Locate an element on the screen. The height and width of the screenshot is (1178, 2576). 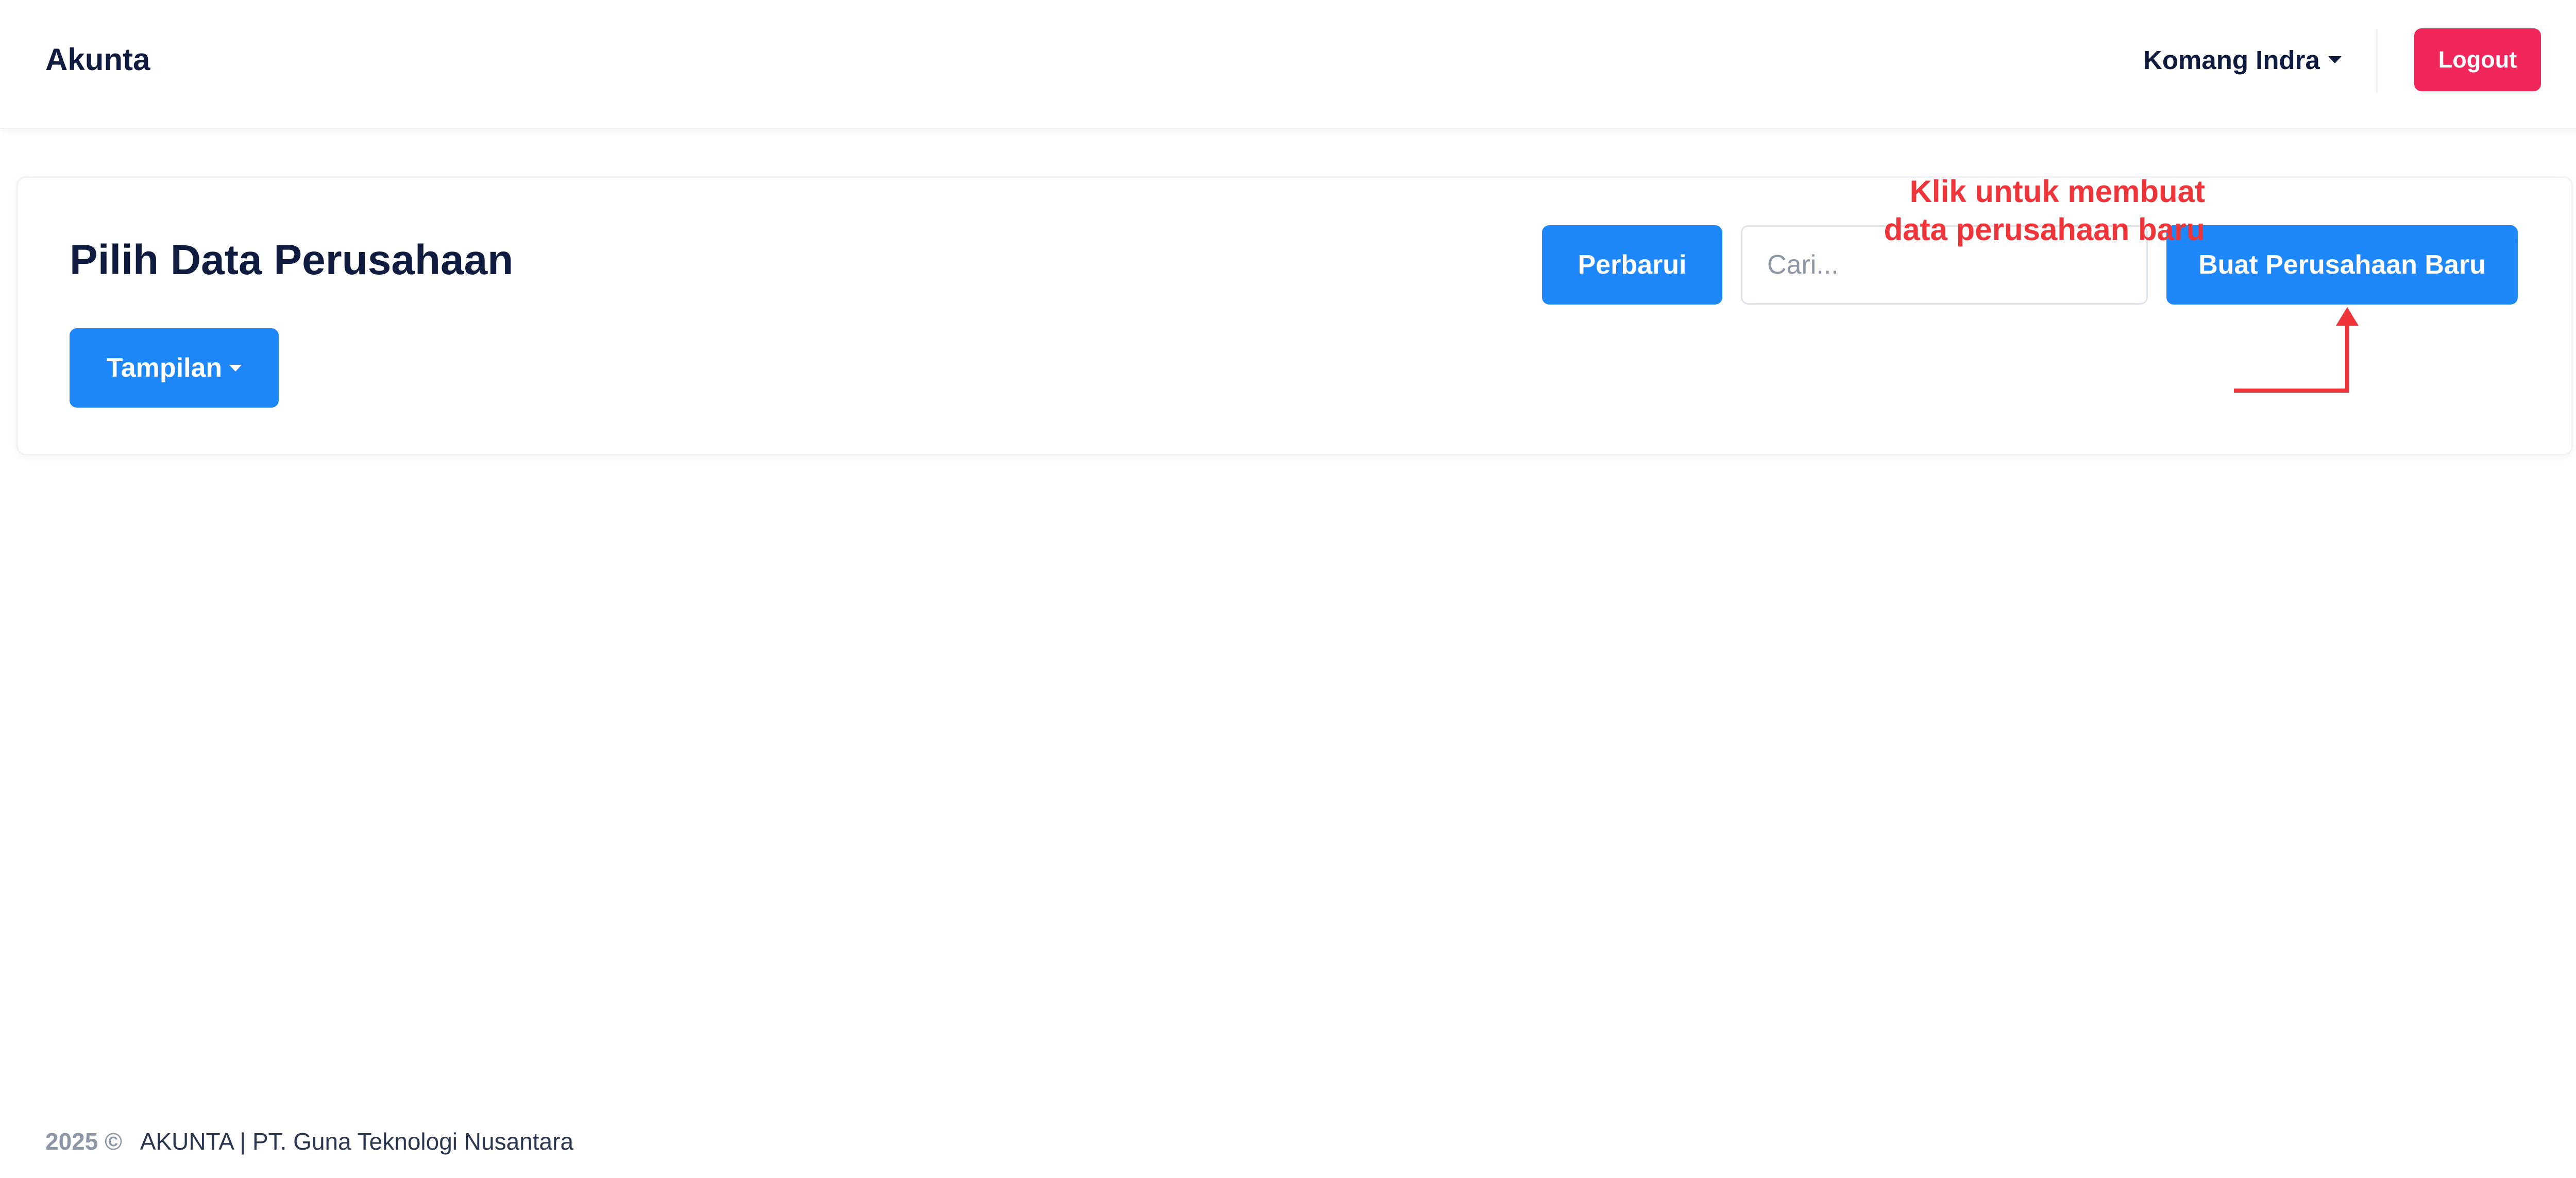
view-dropdown-button: Tampilan is located at coordinates (174, 368).